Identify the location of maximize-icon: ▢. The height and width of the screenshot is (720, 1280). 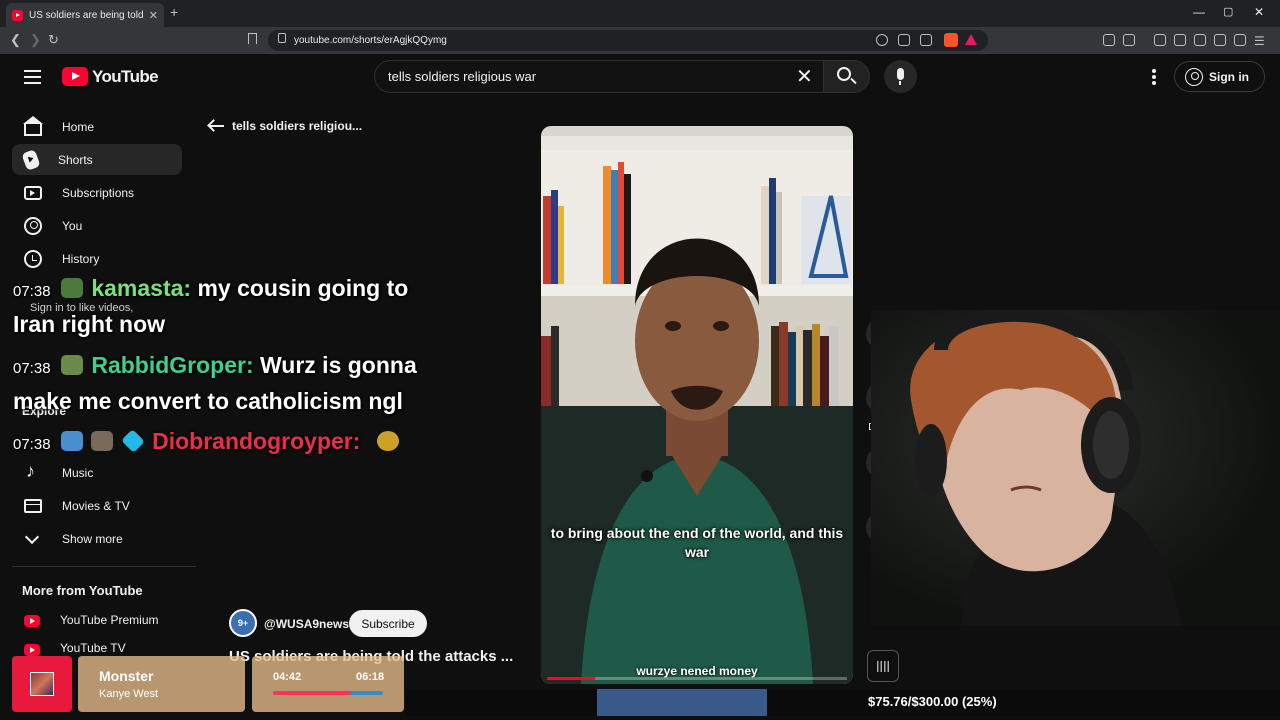
(1228, 11).